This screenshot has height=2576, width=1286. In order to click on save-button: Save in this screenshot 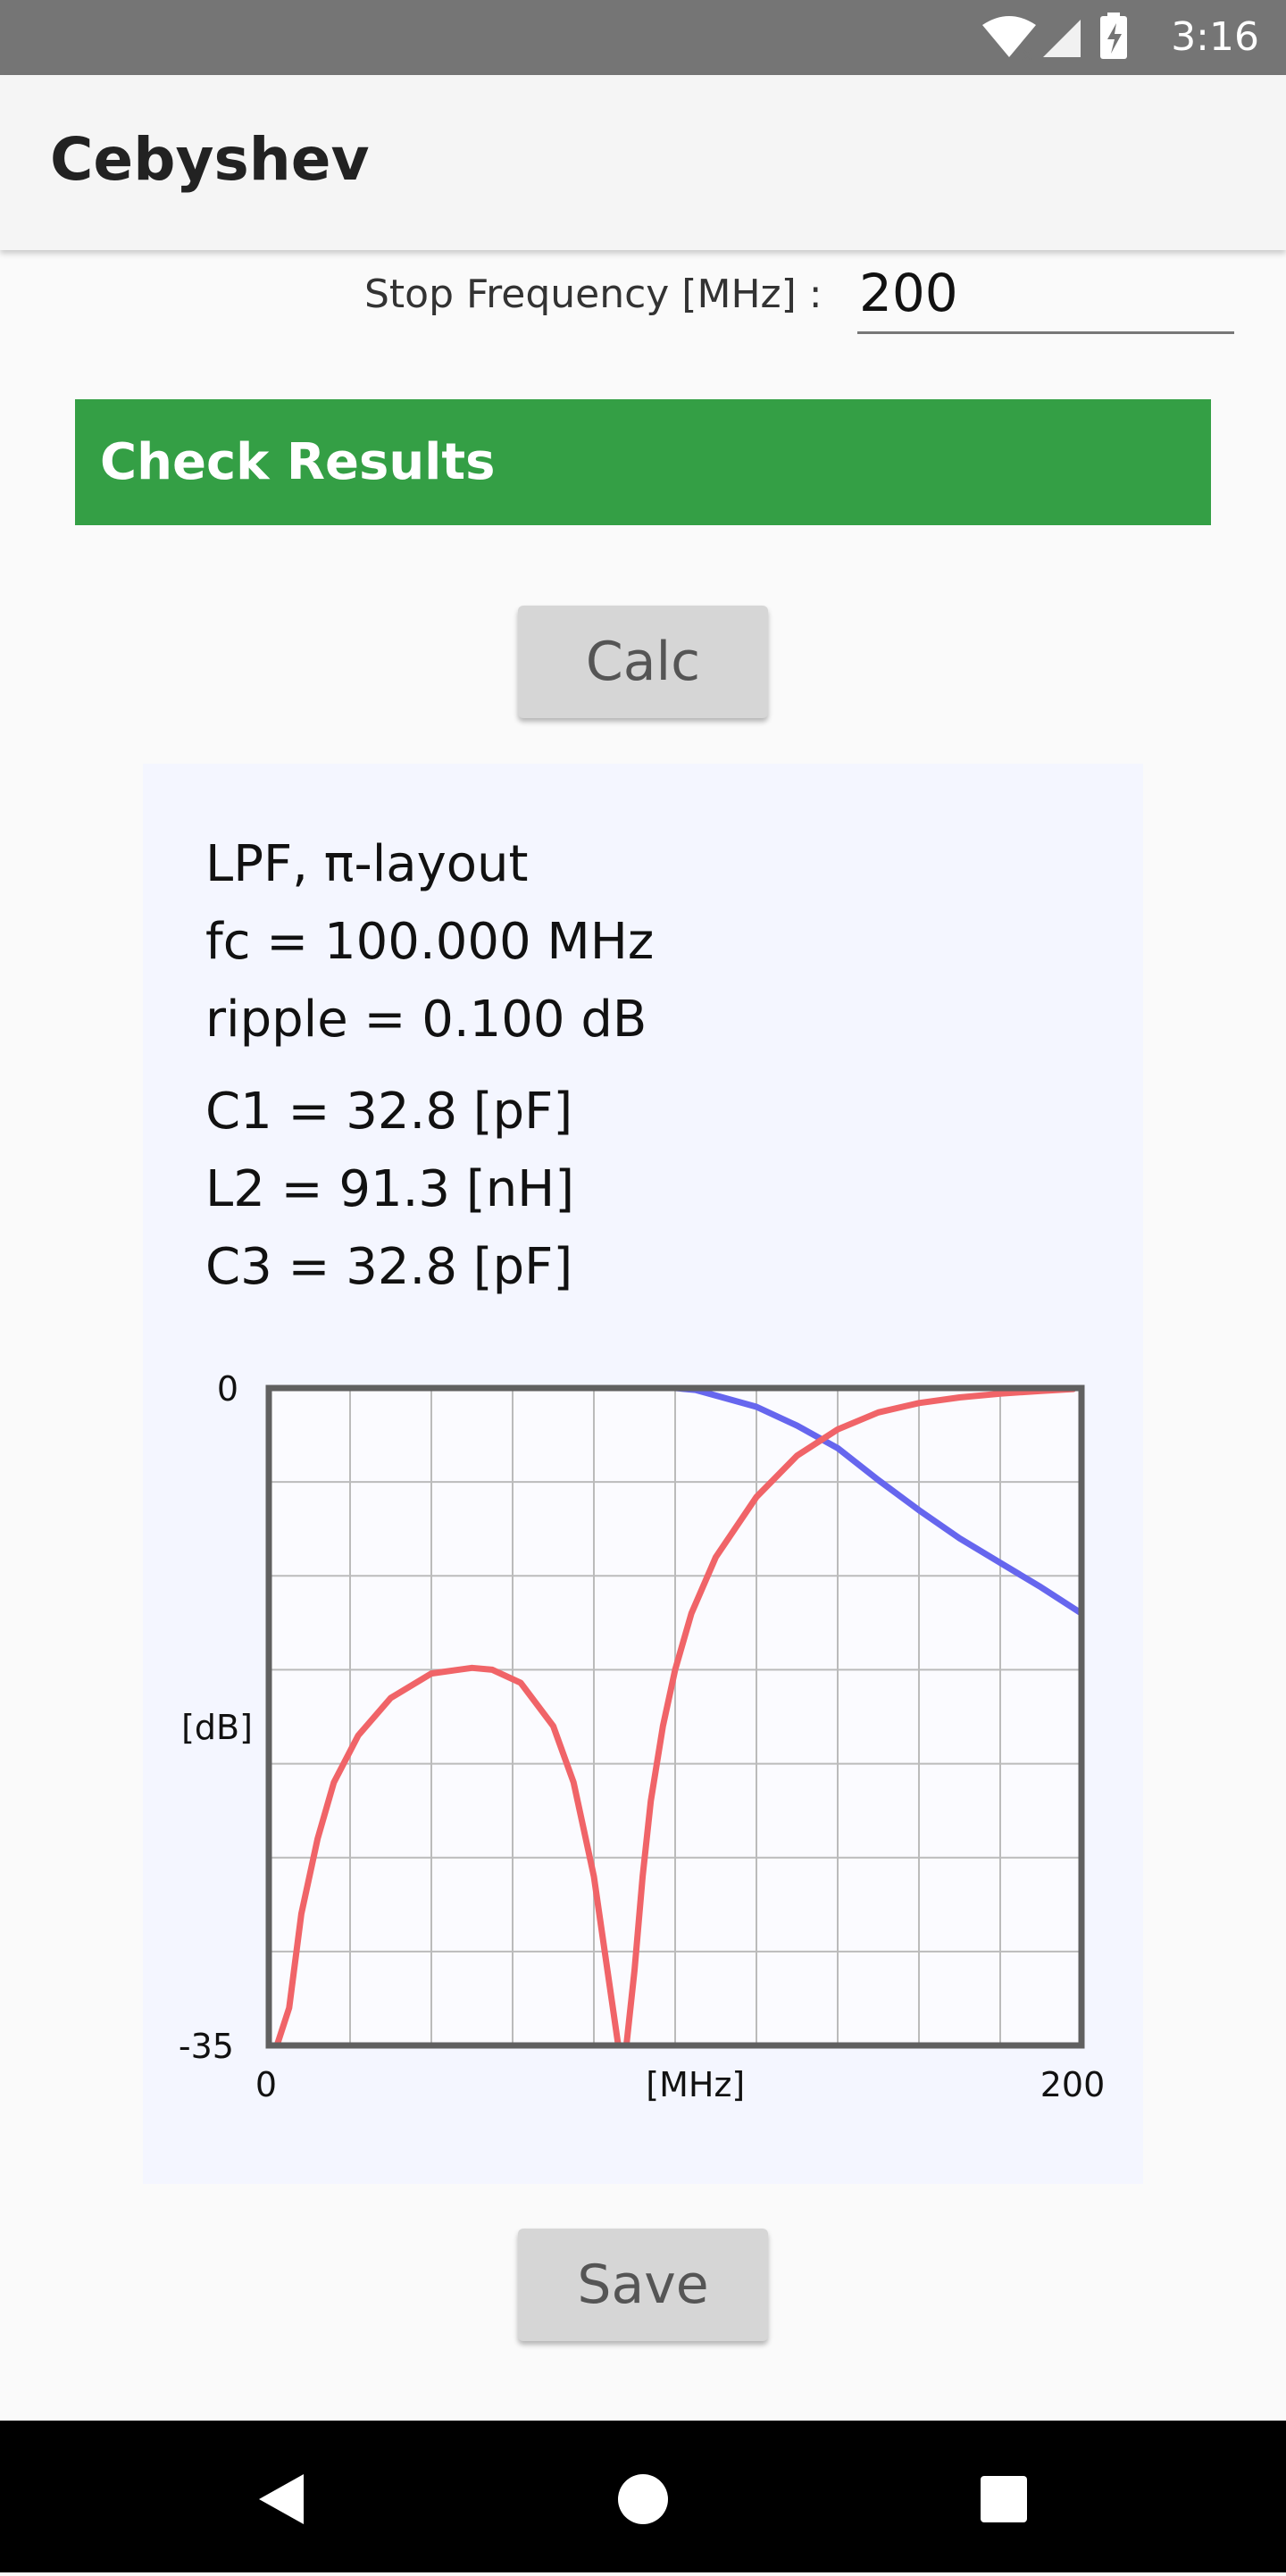, I will do `click(643, 2285)`.